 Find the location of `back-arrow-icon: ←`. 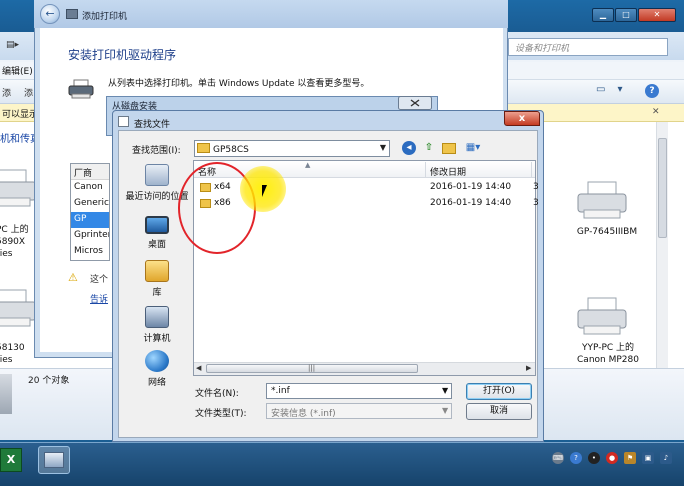

back-arrow-icon: ← is located at coordinates (50, 14).